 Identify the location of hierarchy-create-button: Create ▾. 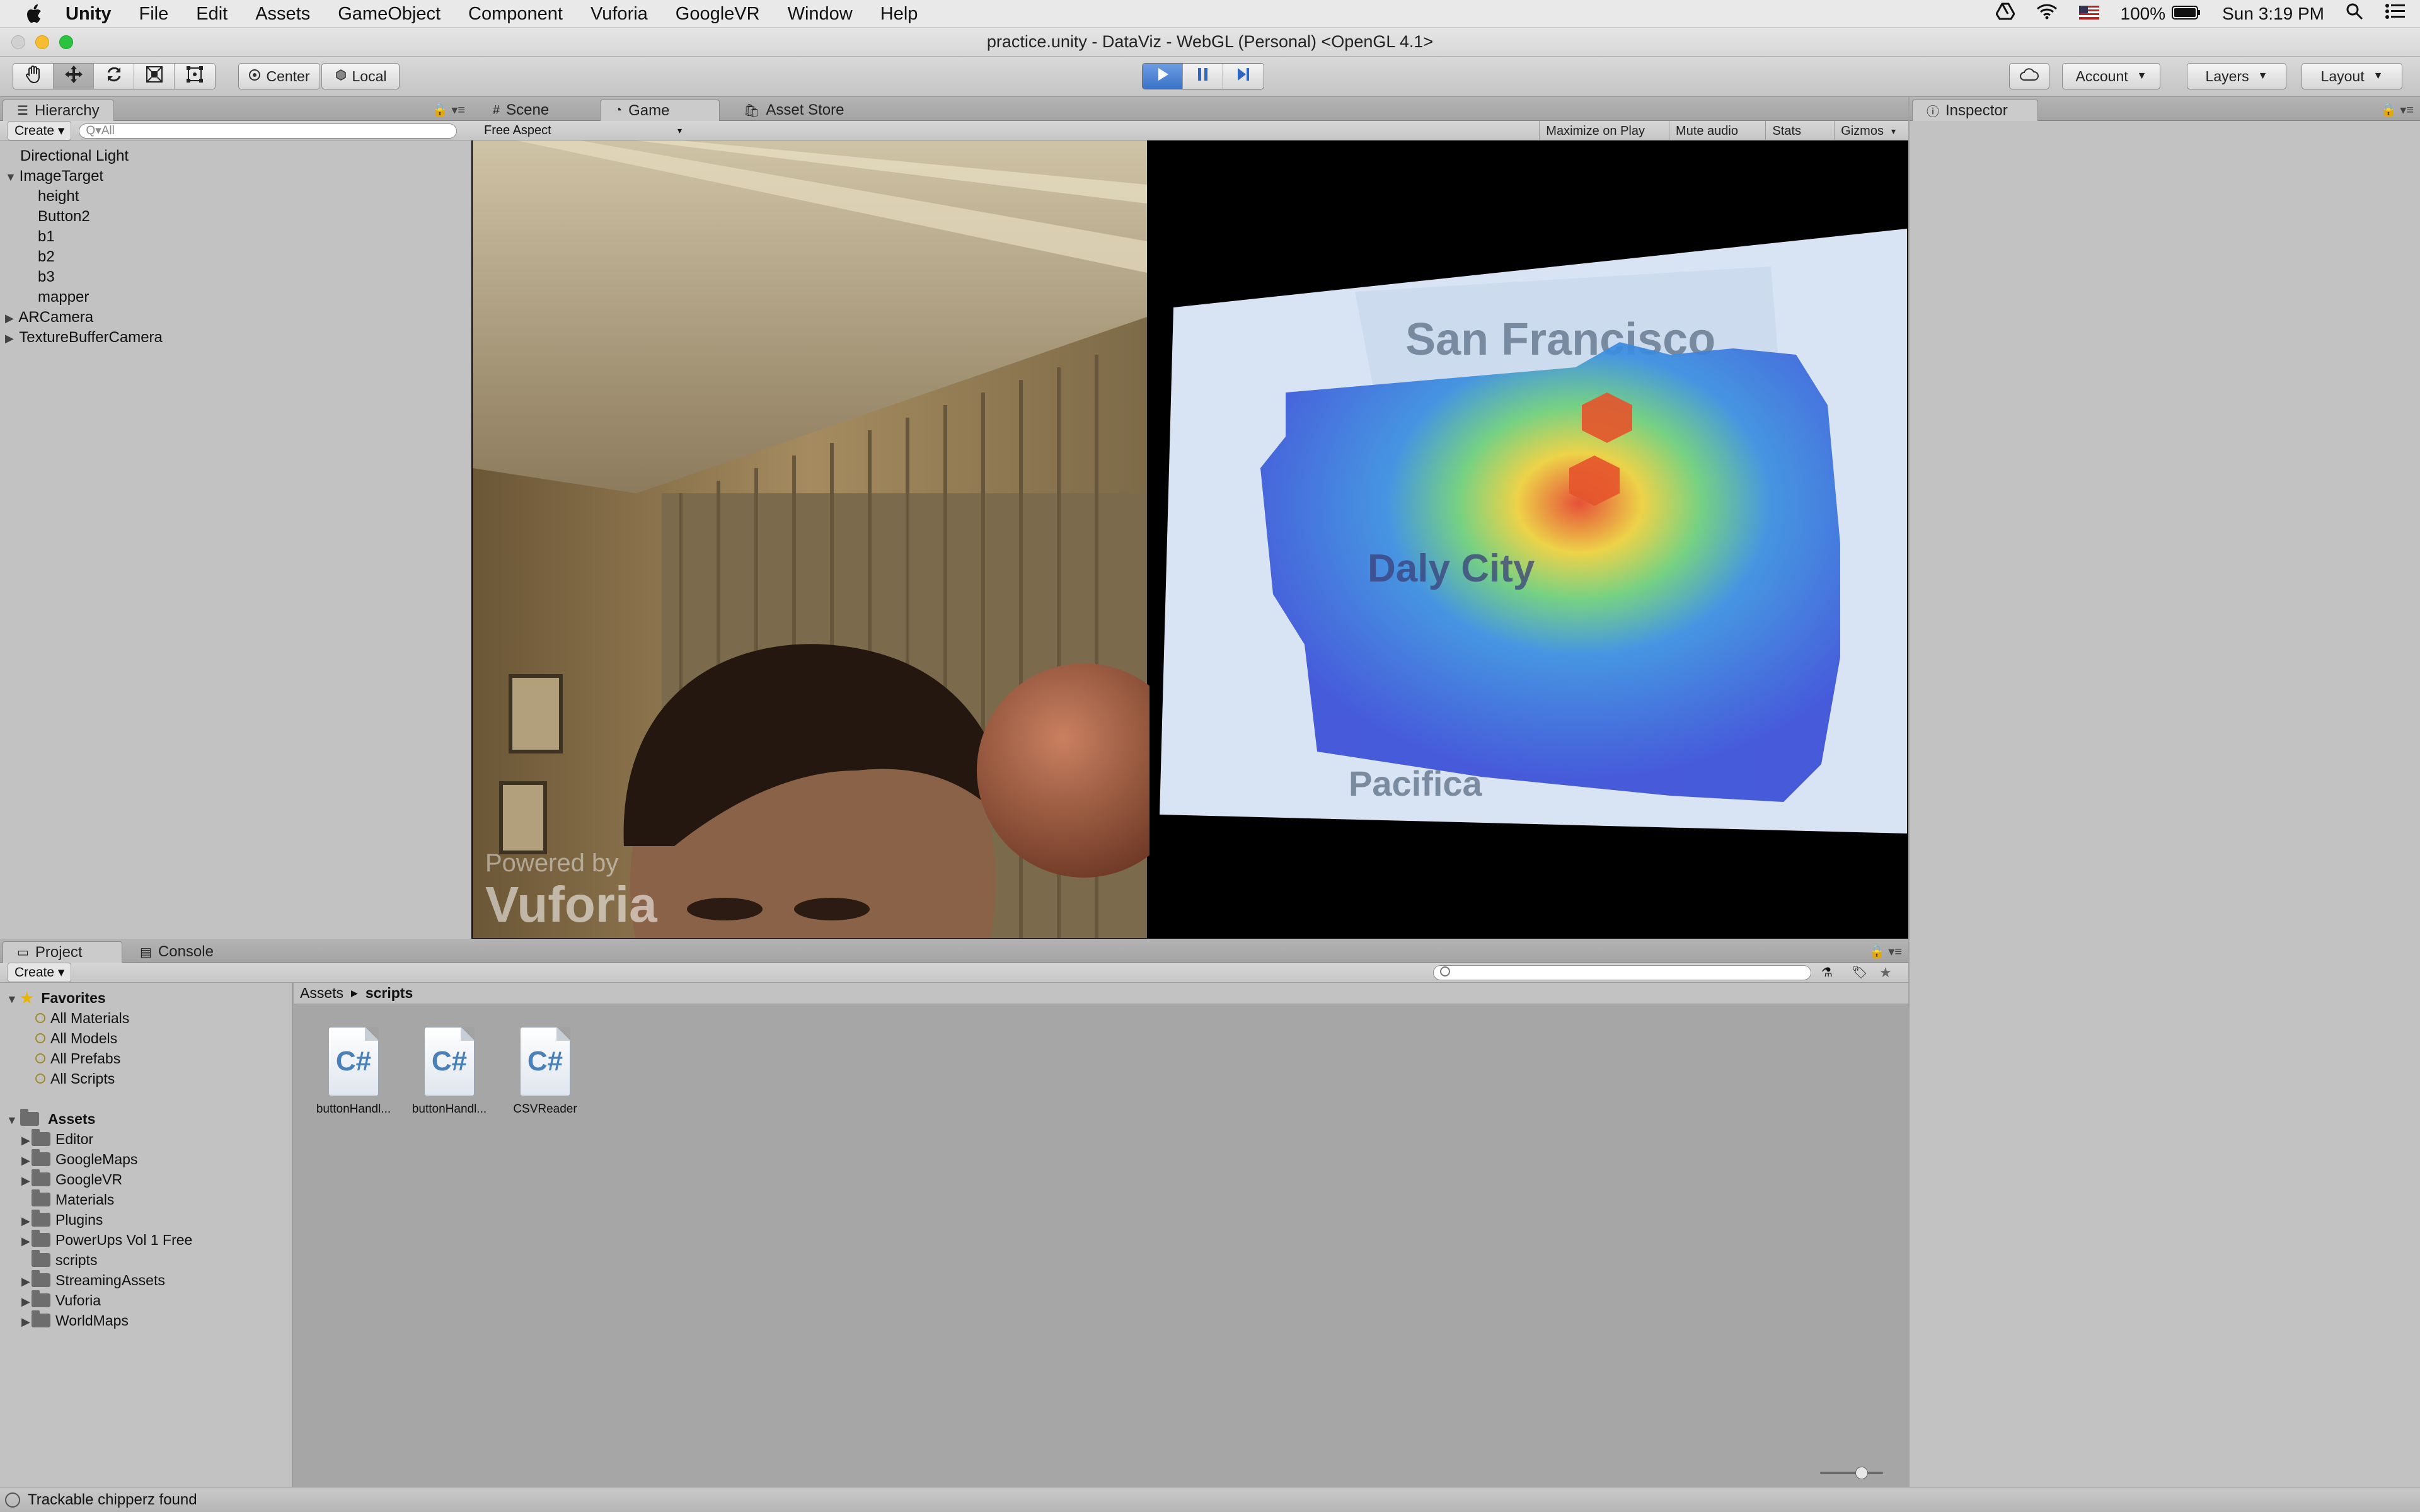
(40, 130).